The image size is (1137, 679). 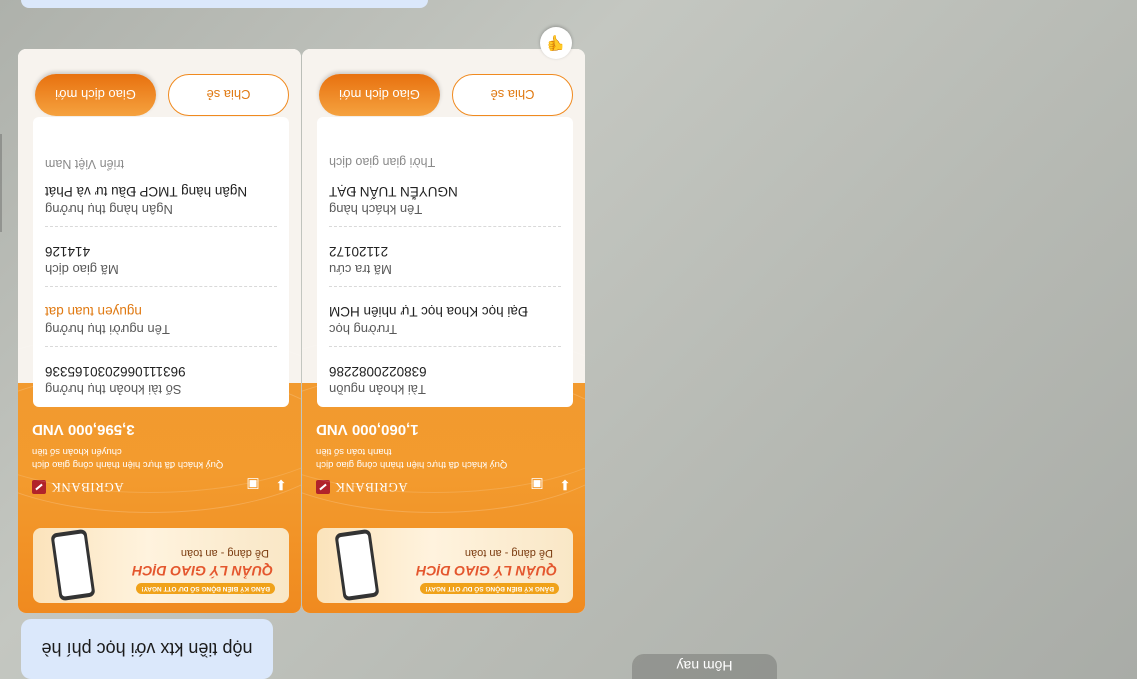 I want to click on detail-label: Mã tra cứu, so click(x=360, y=269).